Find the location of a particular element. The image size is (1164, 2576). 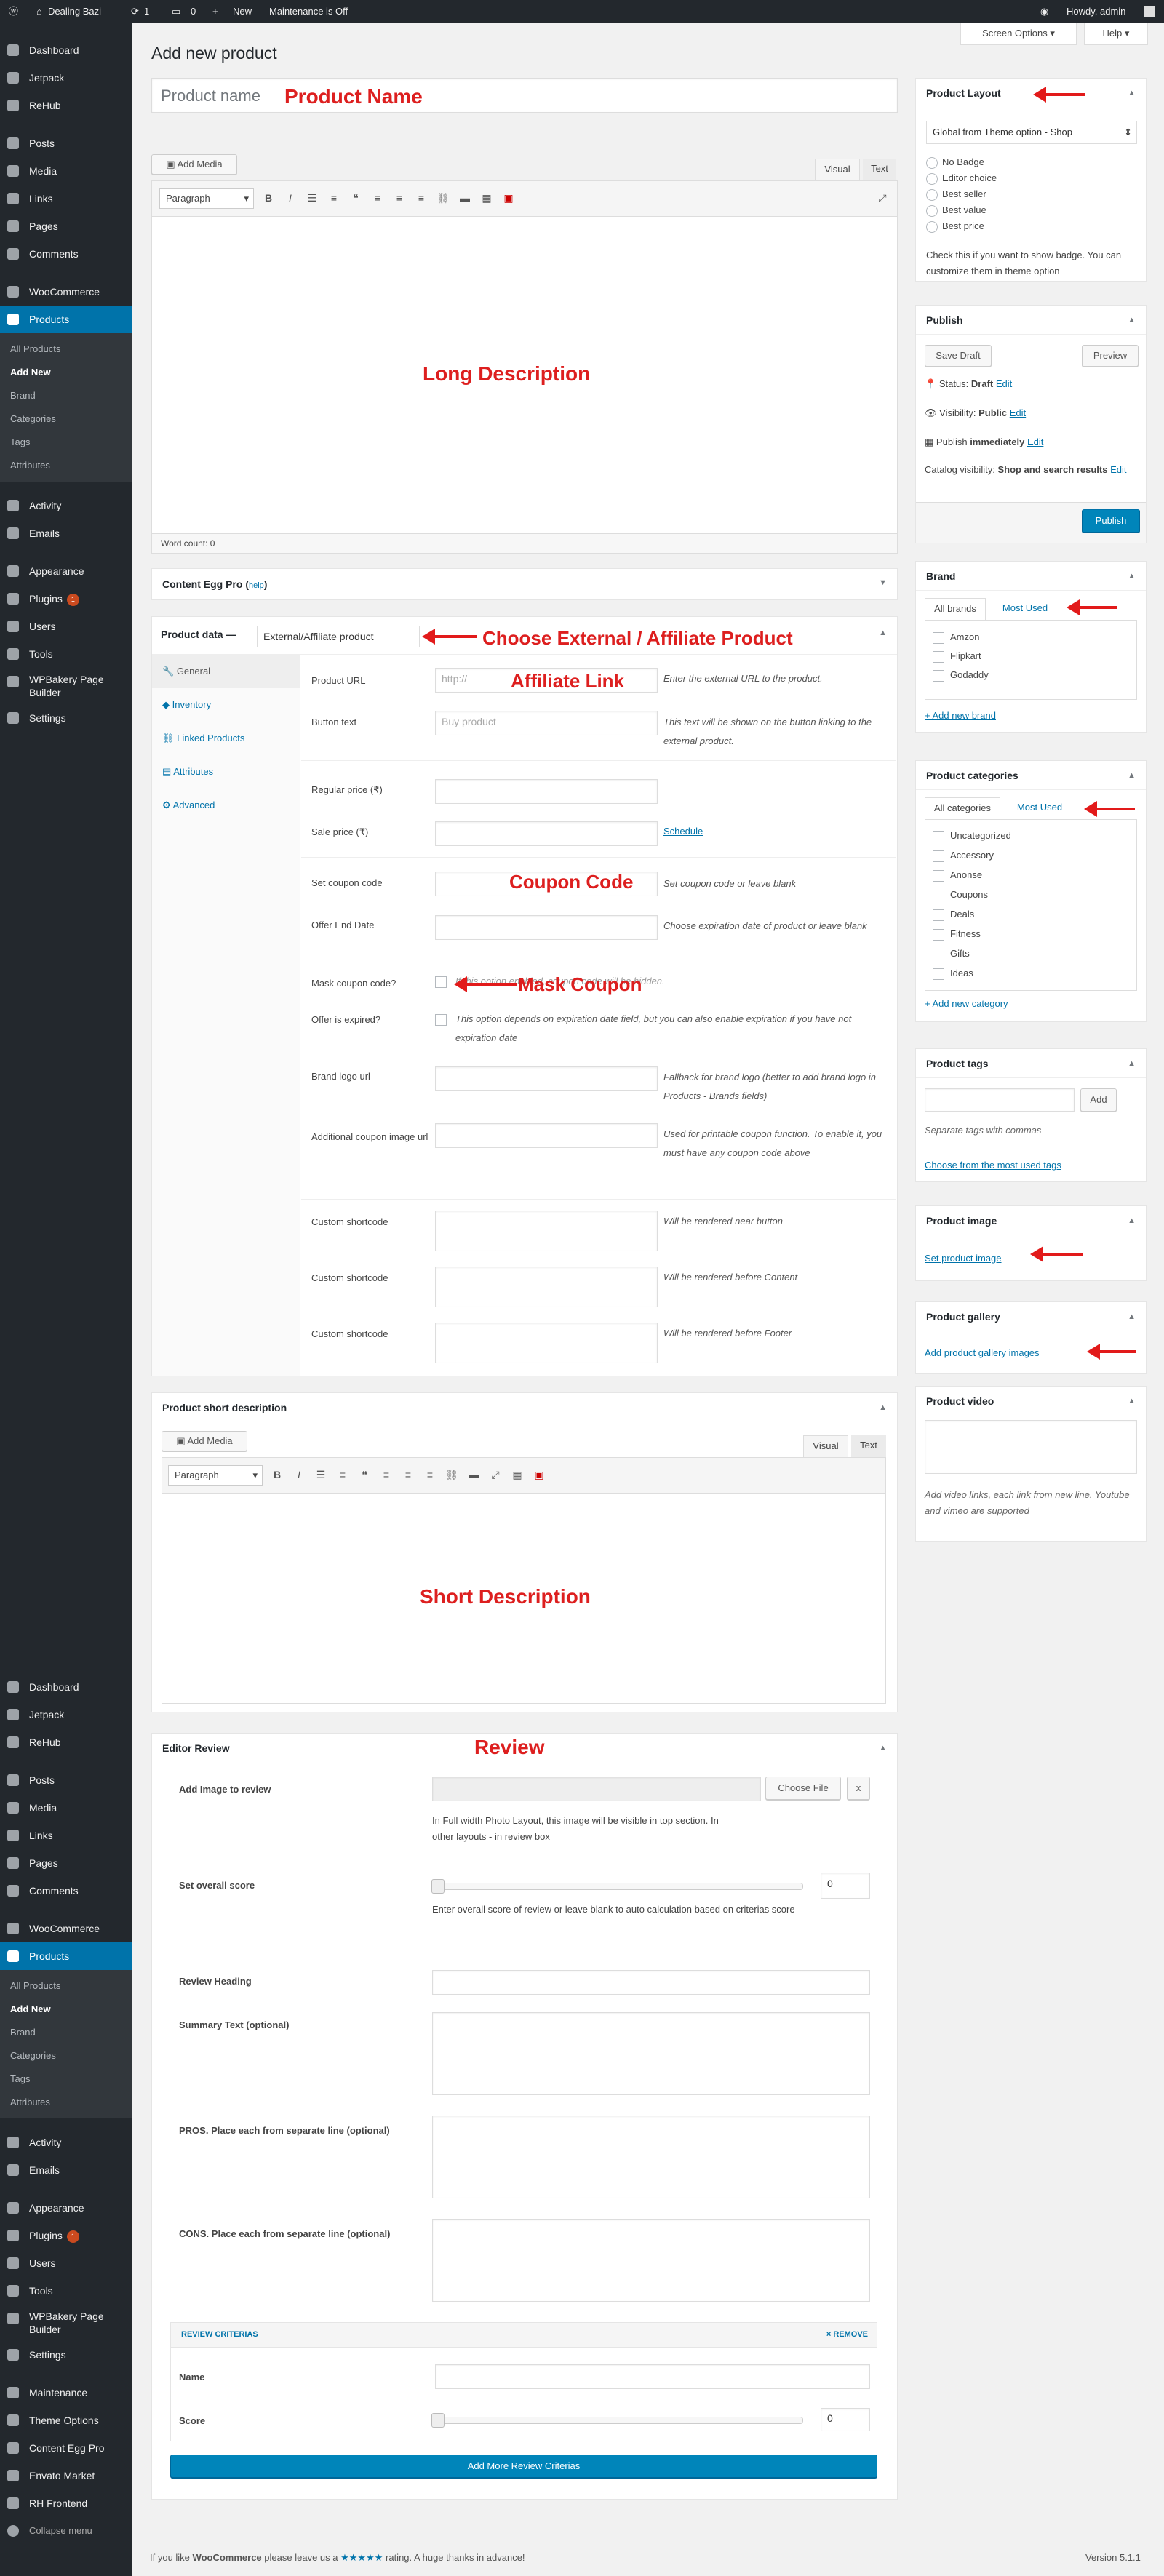

tab-most-used-brands: Most Used is located at coordinates (1025, 609).